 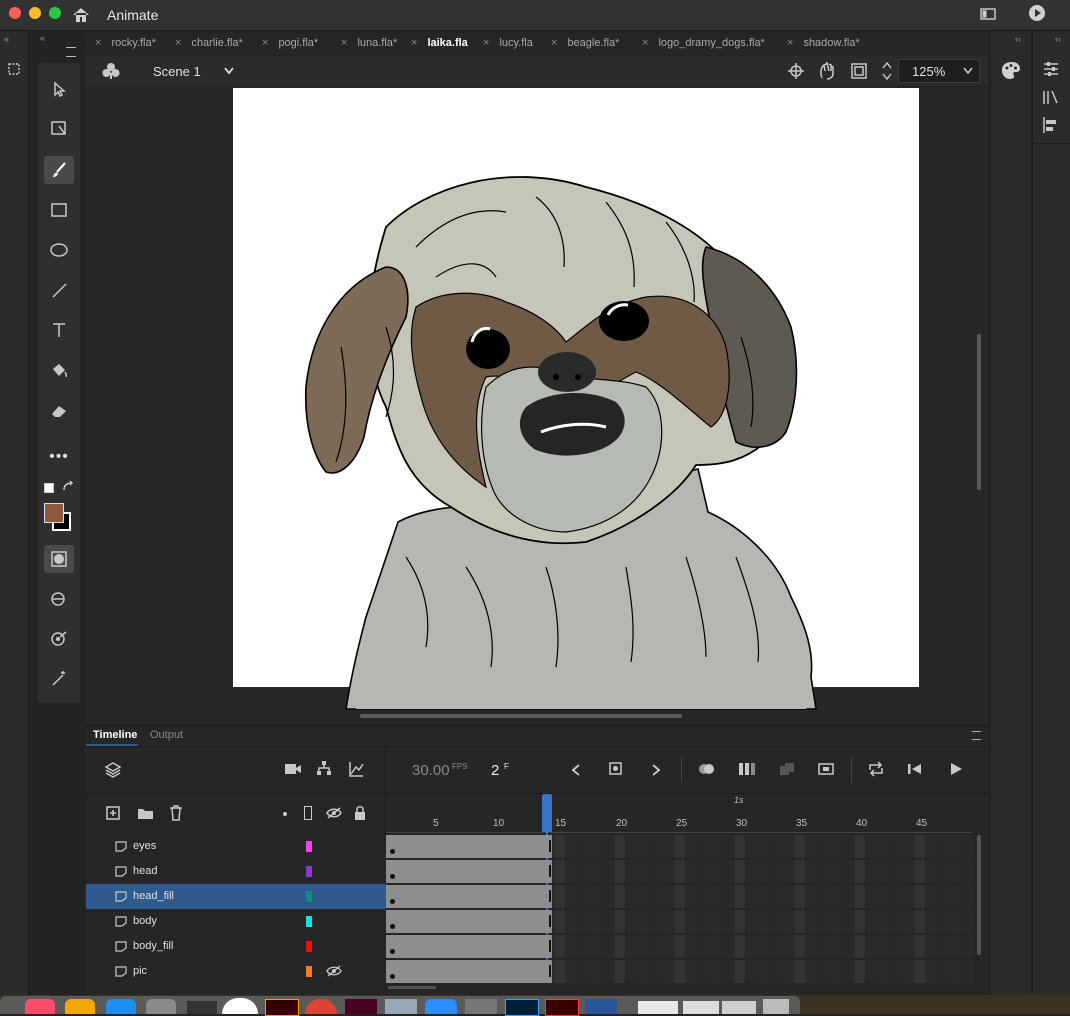 I want to click on new-folder-icon, so click(x=145, y=813).